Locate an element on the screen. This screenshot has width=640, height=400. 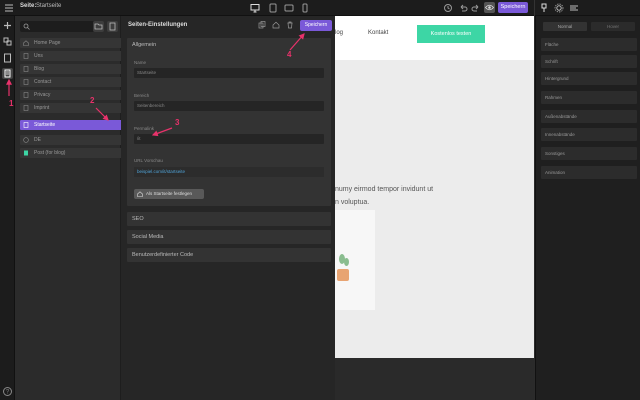
annotation-number-2: 2 is located at coordinates (92, 100).